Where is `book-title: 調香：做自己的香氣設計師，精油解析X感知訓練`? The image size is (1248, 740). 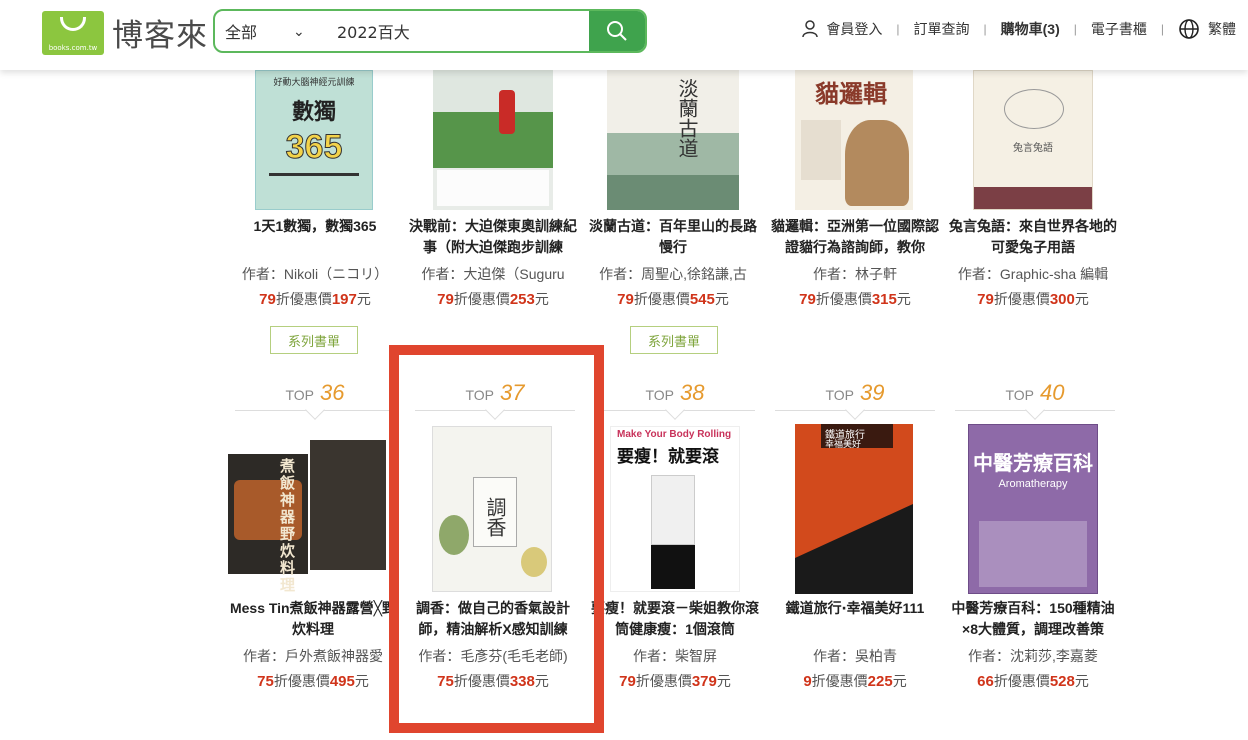 book-title: 調香：做自己的香氣設計師，精油解析X感知訓練 is located at coordinates (493, 619).